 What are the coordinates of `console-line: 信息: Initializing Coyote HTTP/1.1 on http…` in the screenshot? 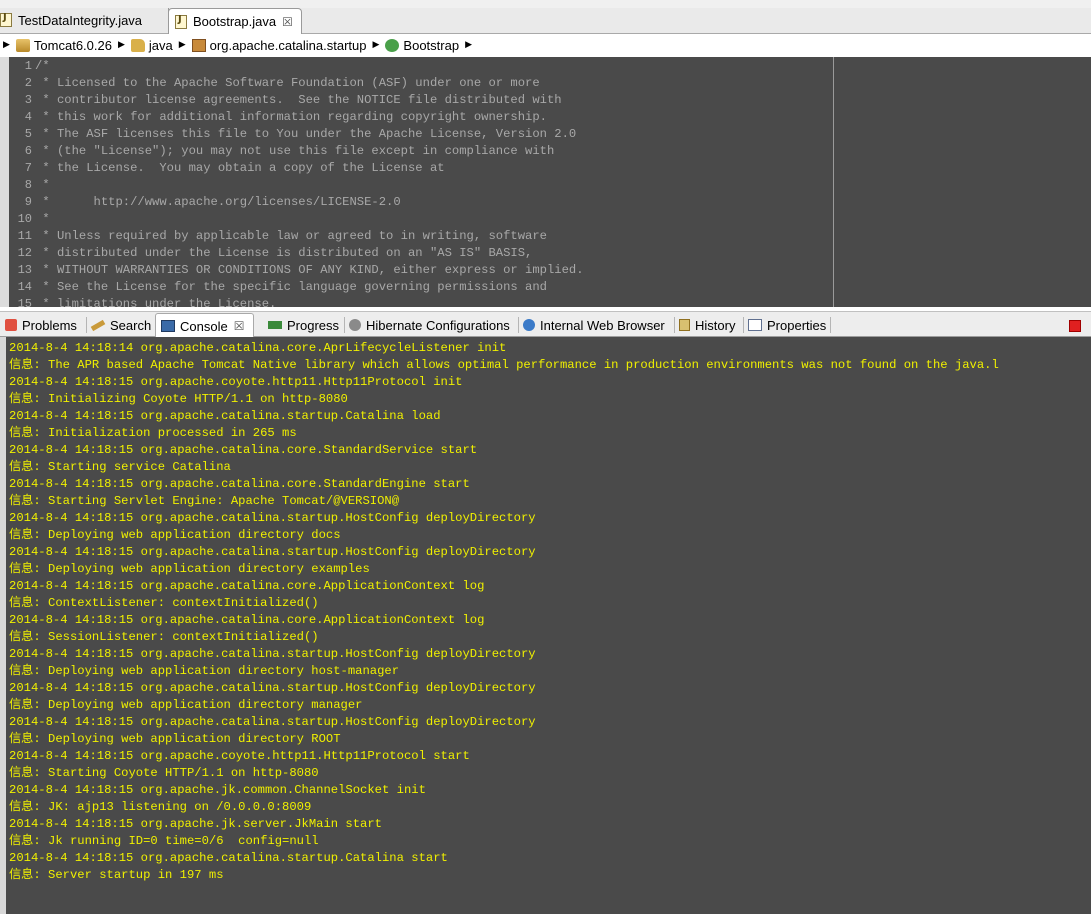 It's located at (178, 399).